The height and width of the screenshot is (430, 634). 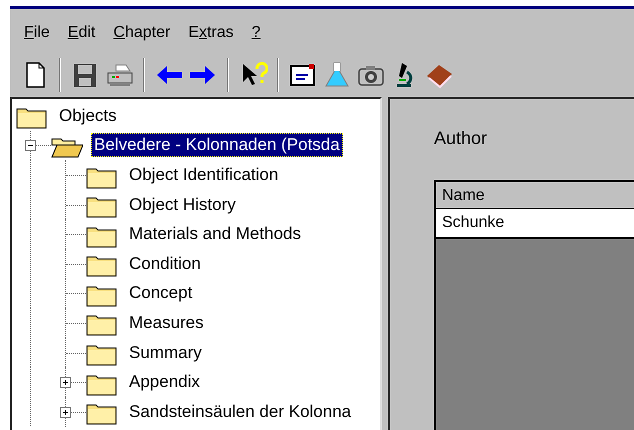 What do you see at coordinates (165, 264) in the screenshot?
I see `tree-item: Condition` at bounding box center [165, 264].